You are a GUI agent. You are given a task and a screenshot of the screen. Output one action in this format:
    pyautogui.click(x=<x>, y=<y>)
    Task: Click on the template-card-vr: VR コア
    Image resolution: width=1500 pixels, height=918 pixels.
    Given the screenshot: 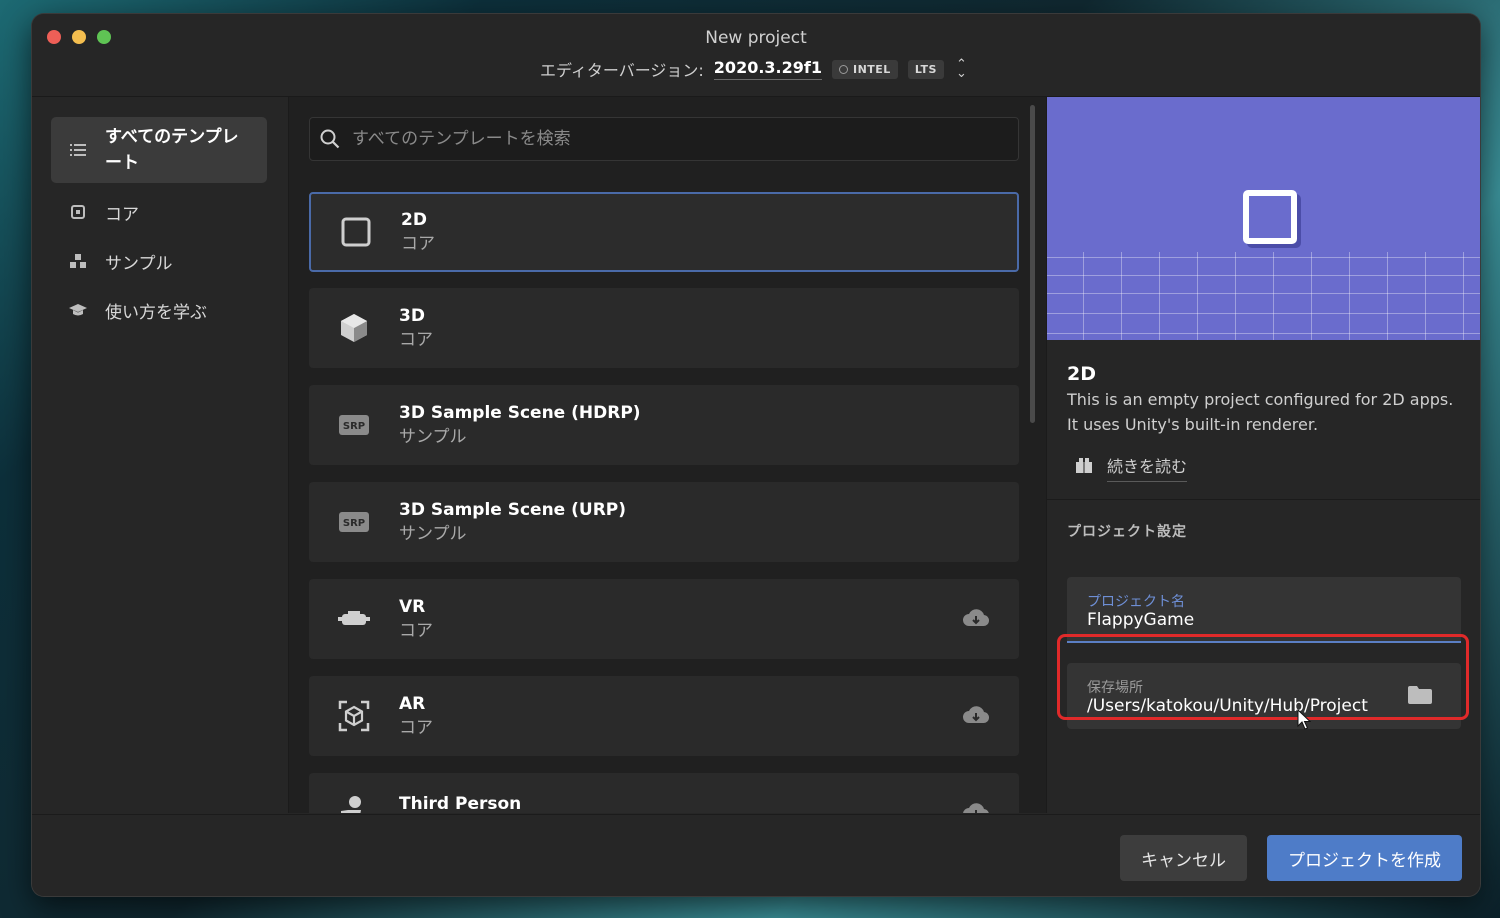 What is the action you would take?
    pyautogui.click(x=664, y=619)
    